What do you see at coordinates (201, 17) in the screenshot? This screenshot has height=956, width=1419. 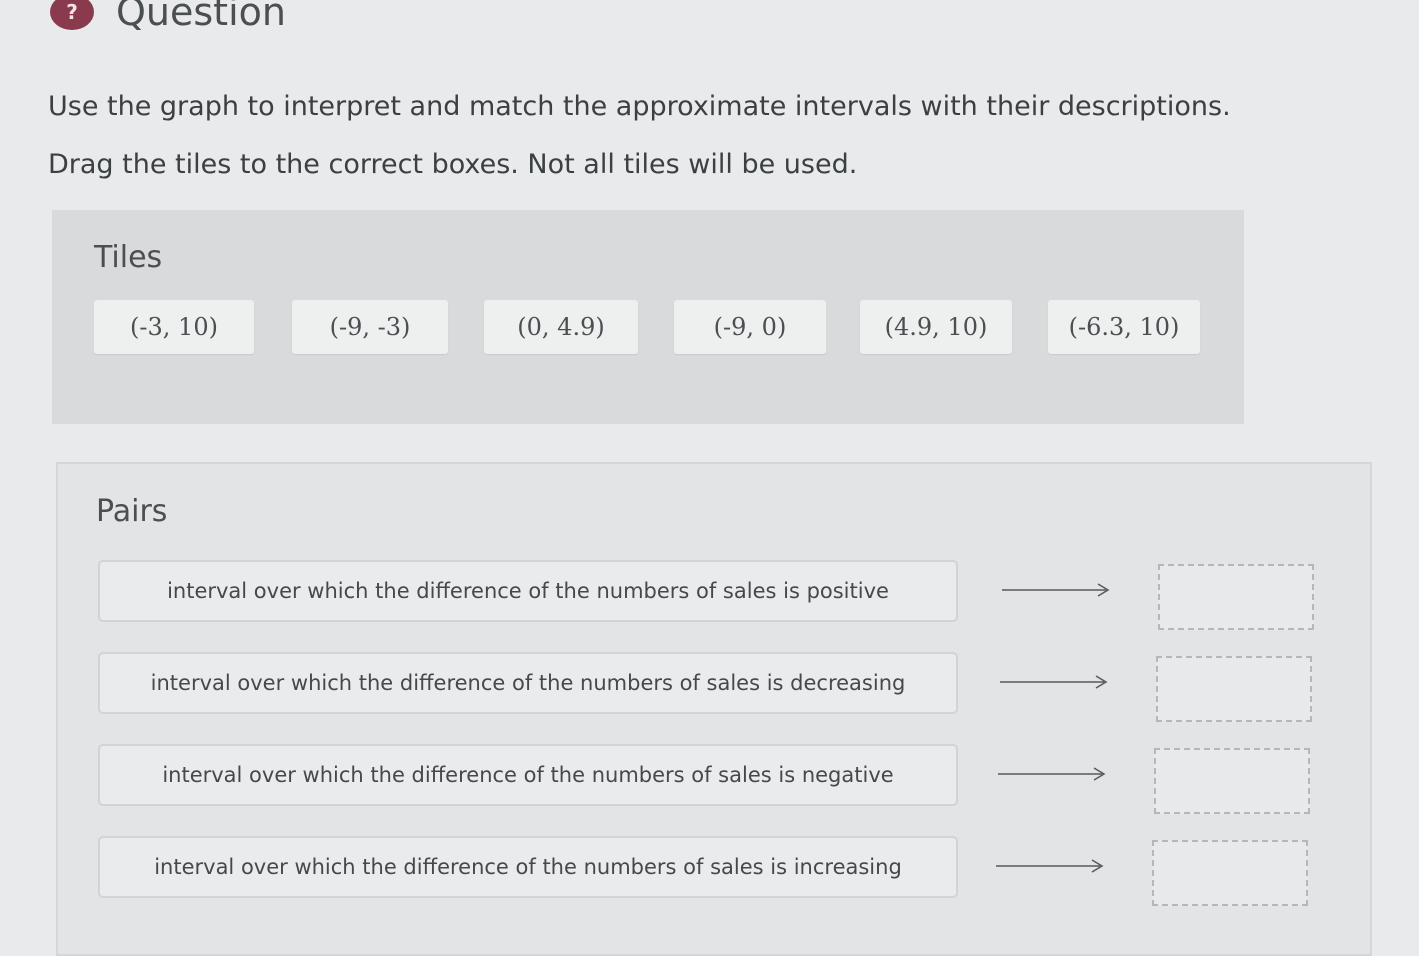 I see `question-title: Question` at bounding box center [201, 17].